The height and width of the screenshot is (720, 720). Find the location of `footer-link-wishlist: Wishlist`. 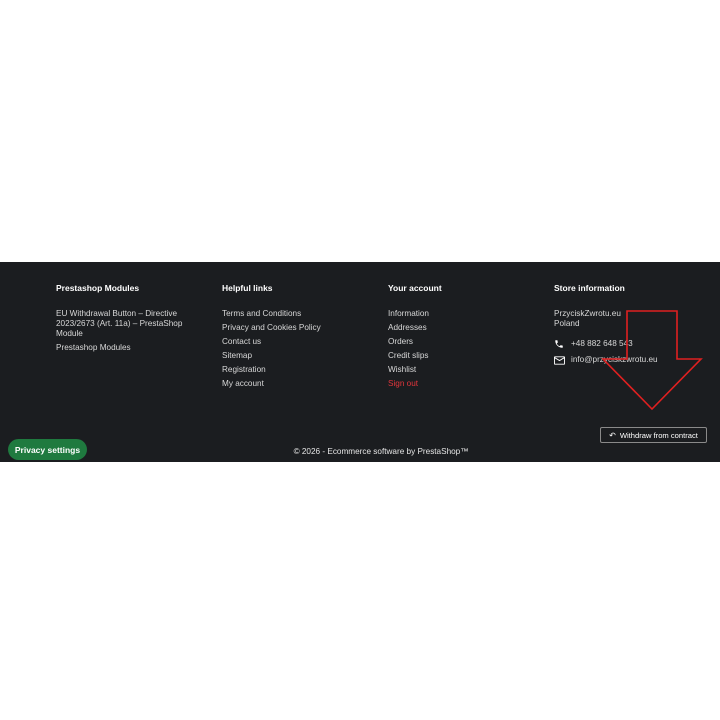

footer-link-wishlist: Wishlist is located at coordinates (463, 370).